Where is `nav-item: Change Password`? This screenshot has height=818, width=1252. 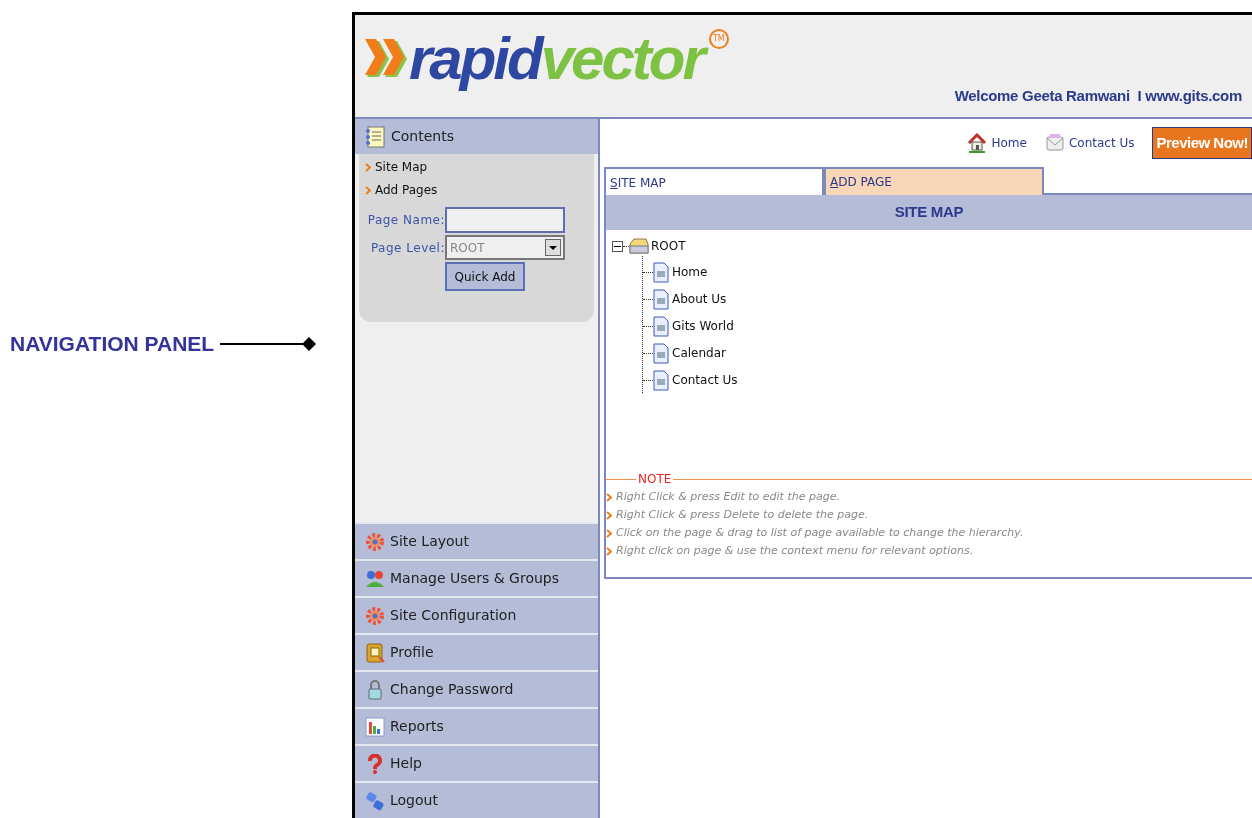 nav-item: Change Password is located at coordinates (476, 688).